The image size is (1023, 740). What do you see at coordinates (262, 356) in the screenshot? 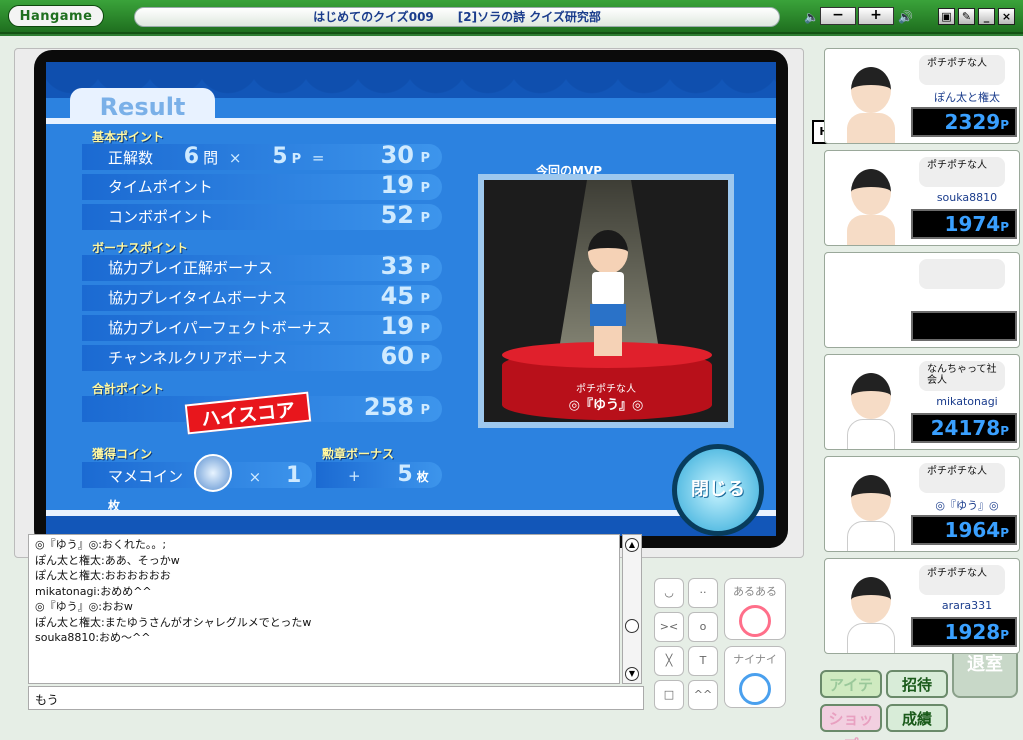
I see `bonus-row: チャンネルクリアボーナス 60 P` at bounding box center [262, 356].